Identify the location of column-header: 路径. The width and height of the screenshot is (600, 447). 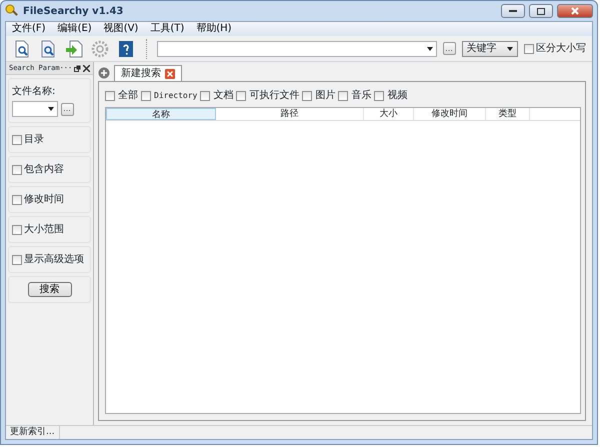
(290, 114).